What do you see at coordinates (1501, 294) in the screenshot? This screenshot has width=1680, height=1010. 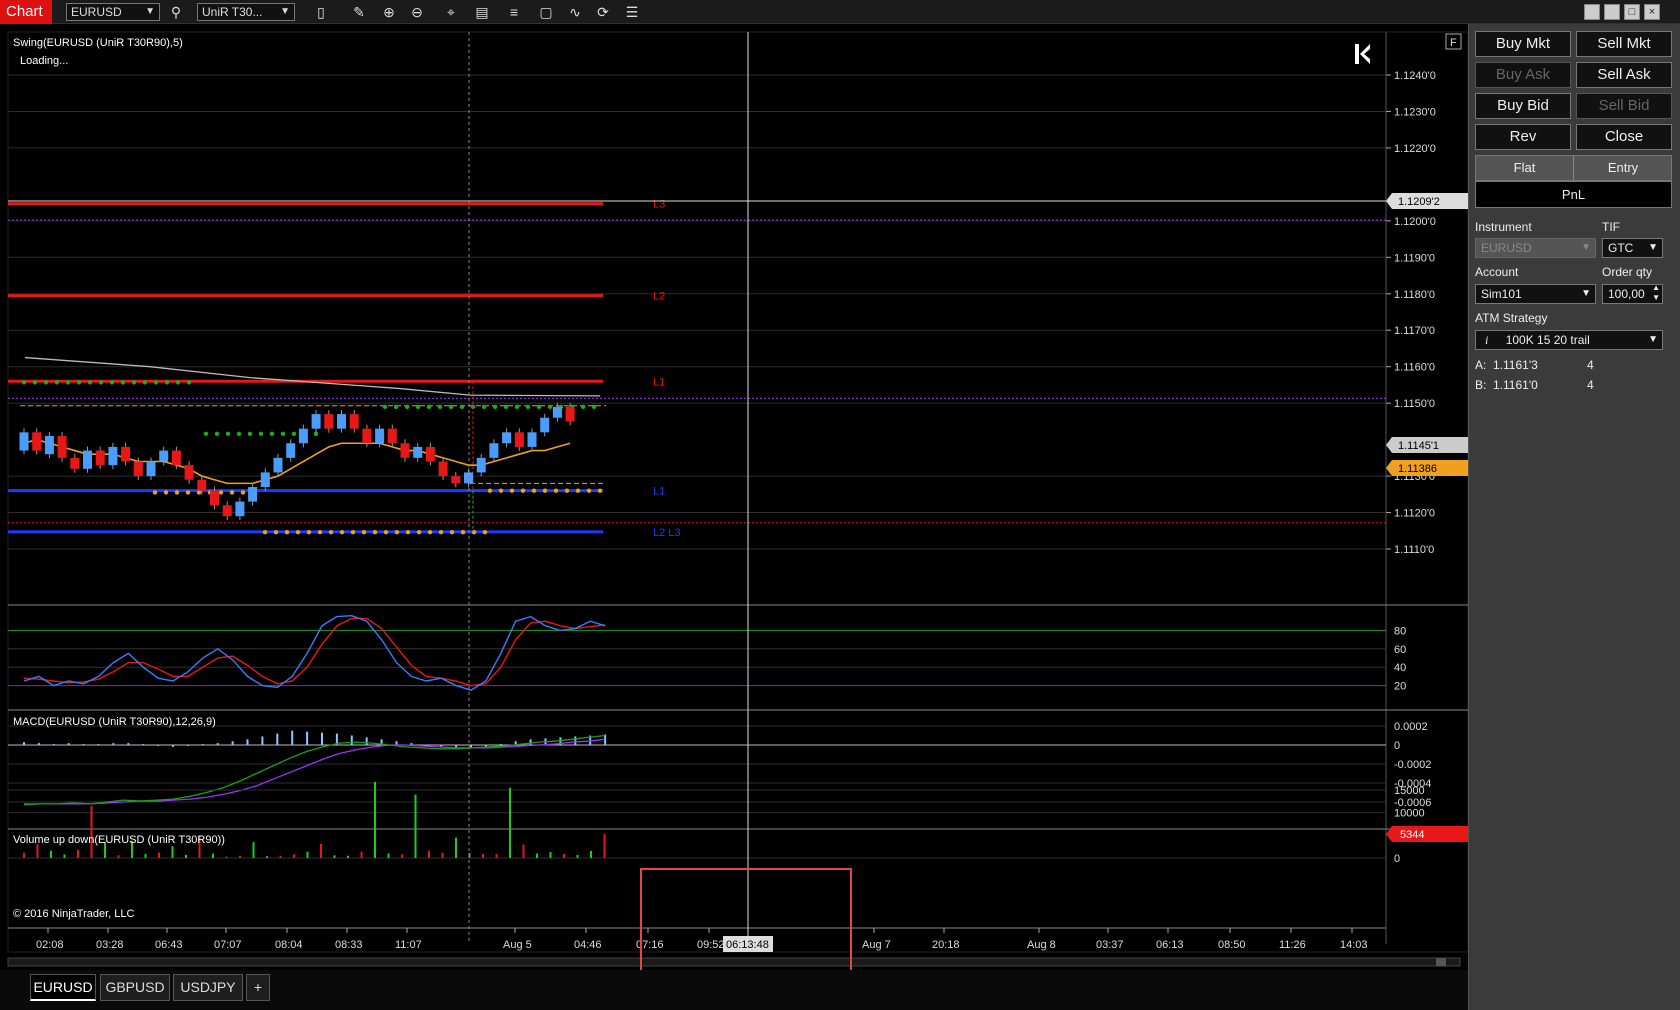 I see `account-select-value: Sim101` at bounding box center [1501, 294].